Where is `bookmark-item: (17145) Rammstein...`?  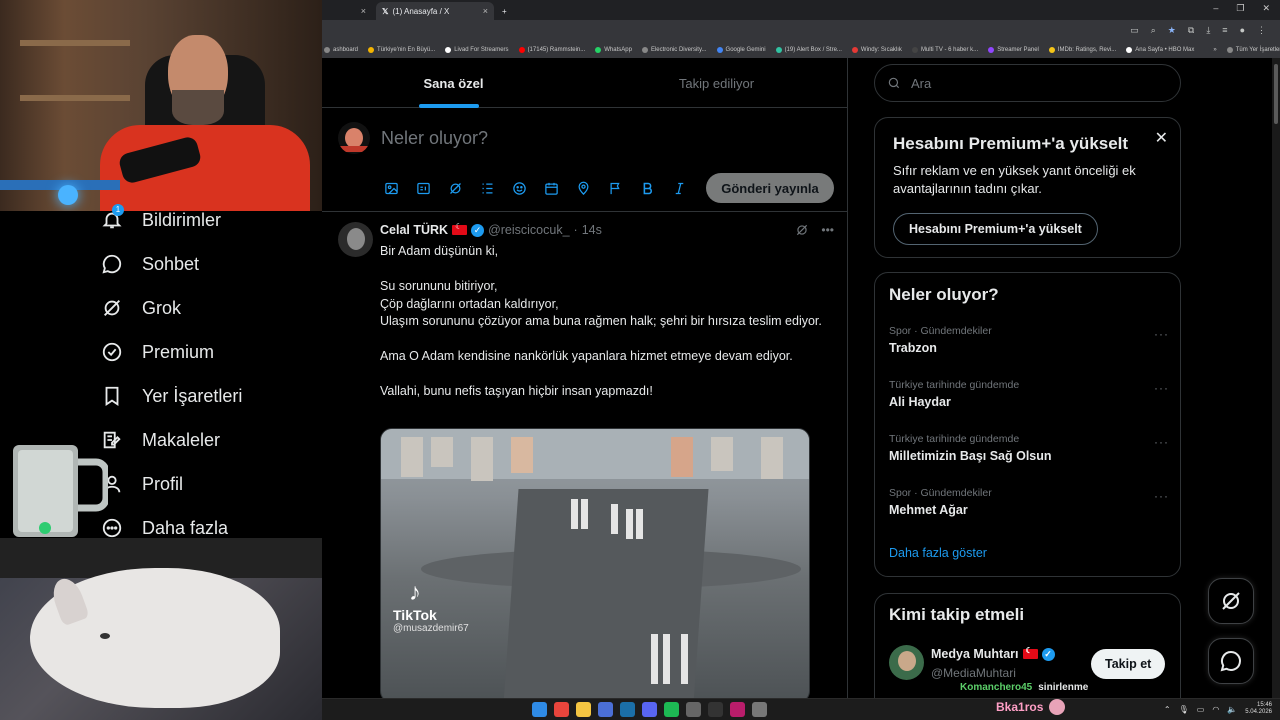 bookmark-item: (17145) Rammstein... is located at coordinates (551, 50).